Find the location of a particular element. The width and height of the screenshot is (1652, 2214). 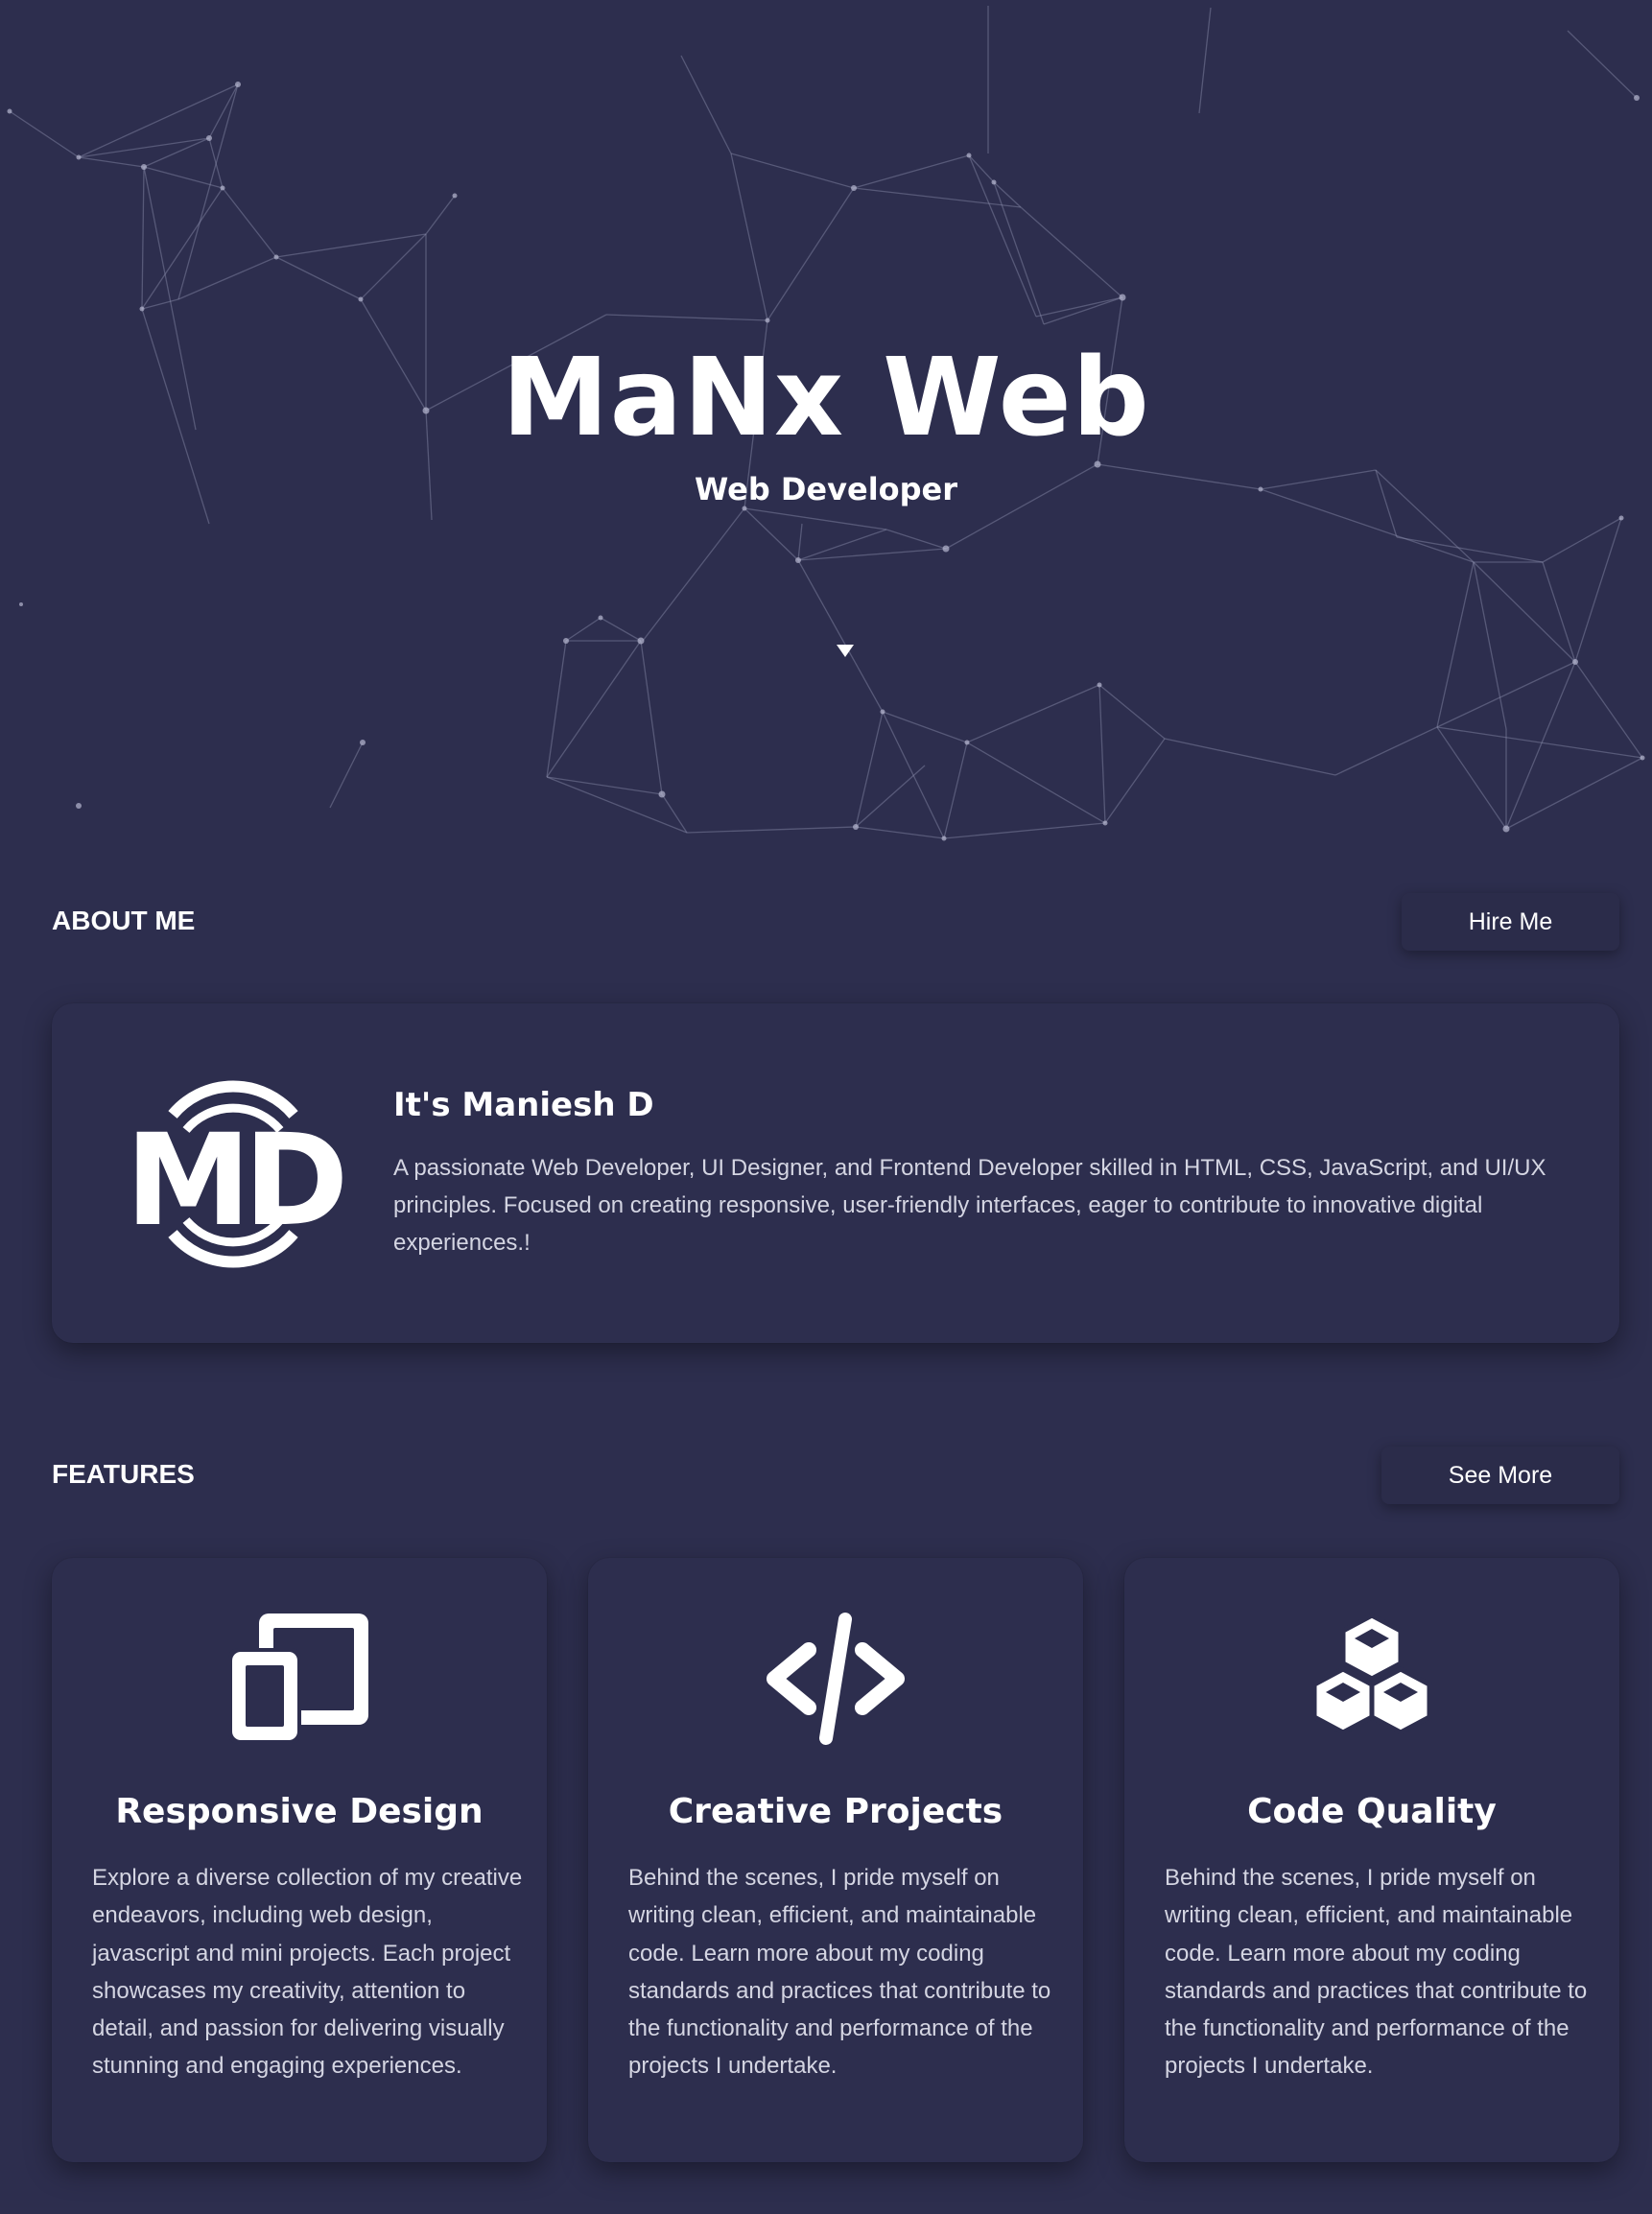

md-logo: MD is located at coordinates (238, 1174).